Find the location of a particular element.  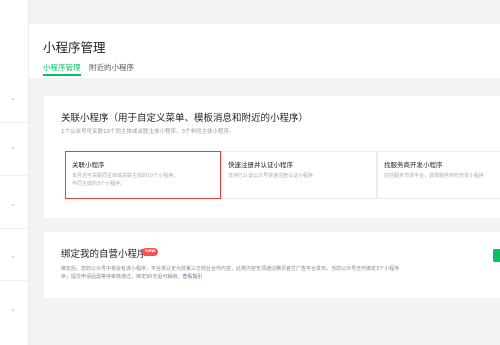

description-text: 序，提交申请后需等待审核通过。绑定90天后可解绑。 is located at coordinates (122, 277).